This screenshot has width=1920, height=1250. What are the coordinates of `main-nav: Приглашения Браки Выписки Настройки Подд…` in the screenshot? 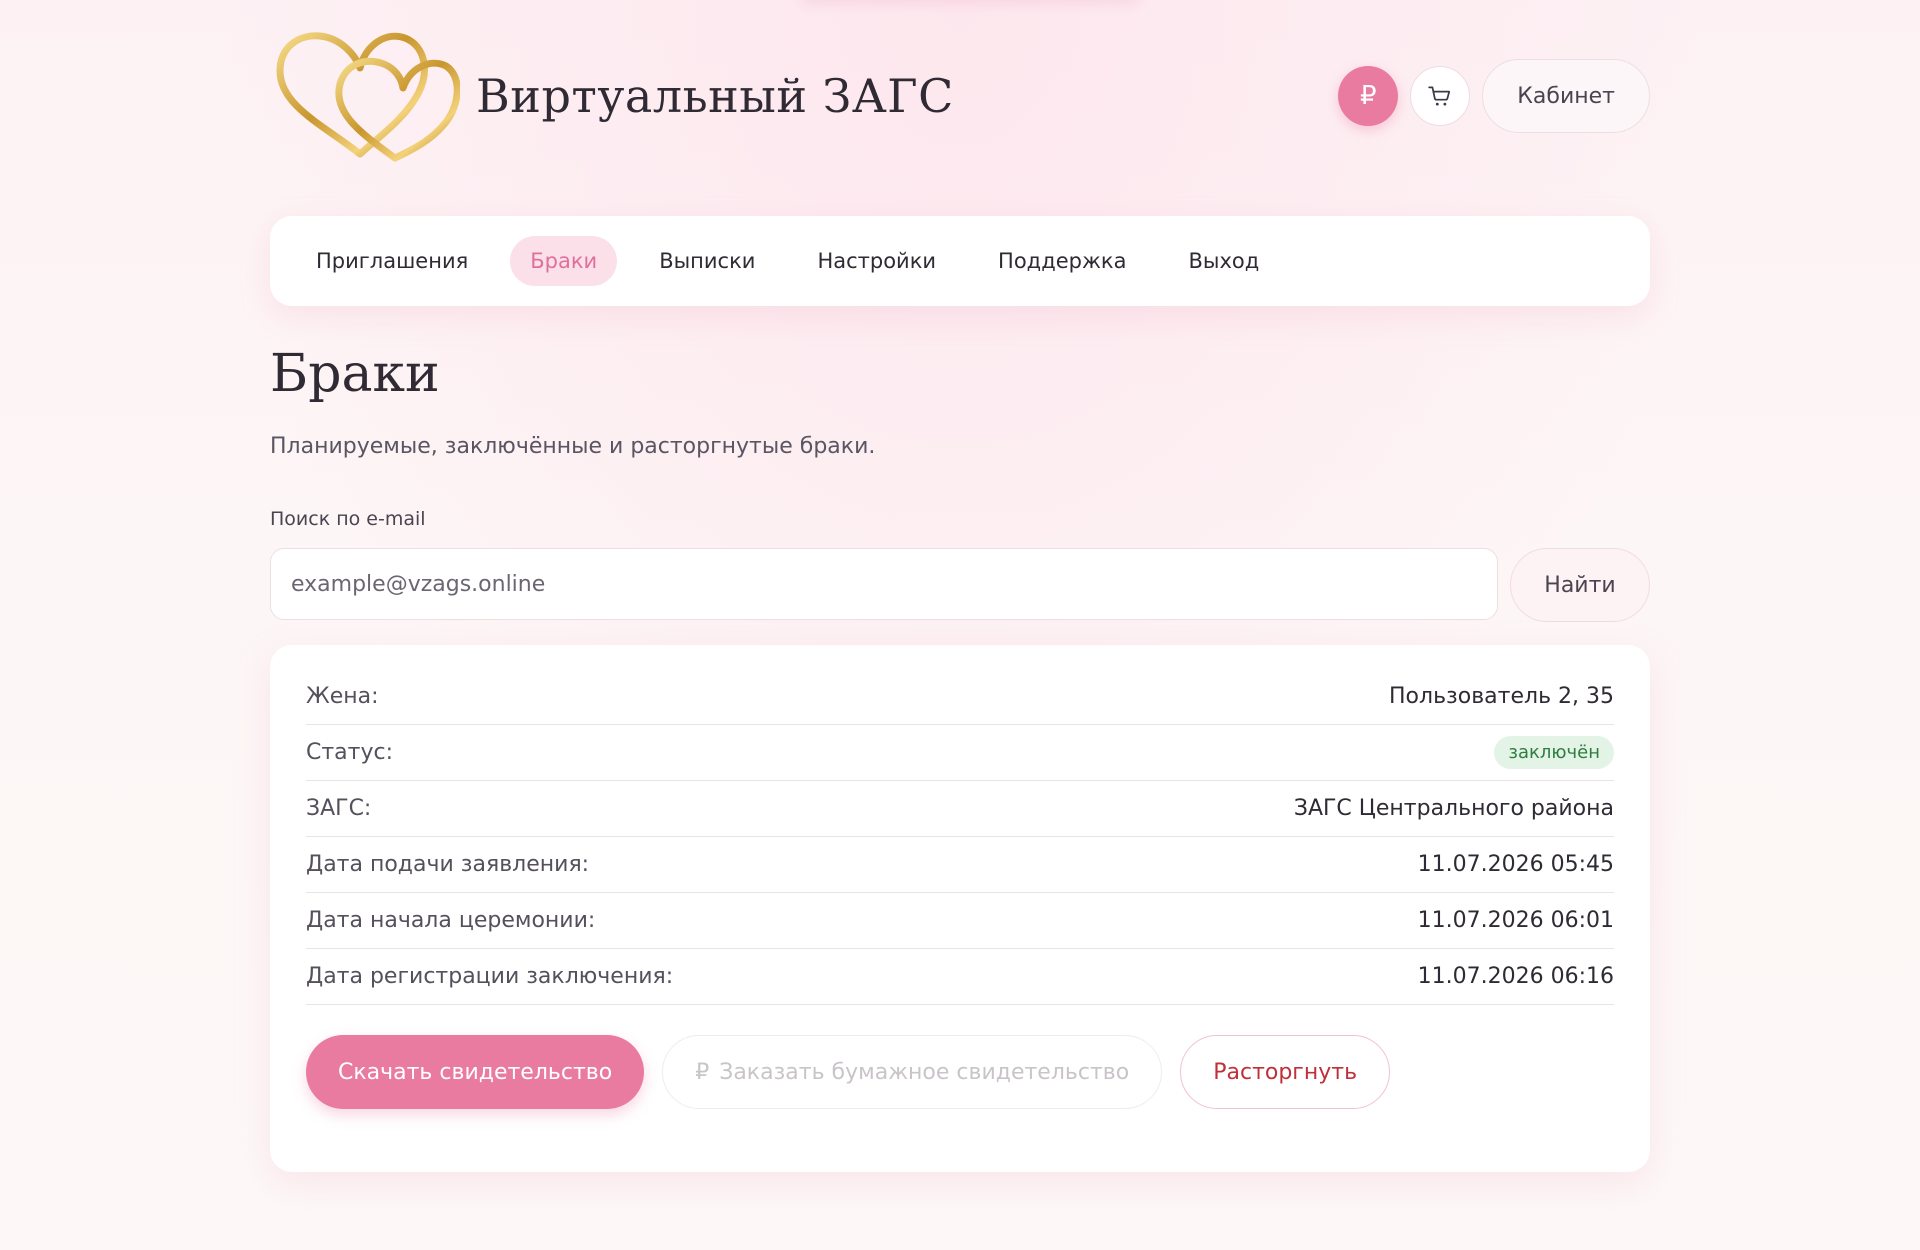 It's located at (960, 261).